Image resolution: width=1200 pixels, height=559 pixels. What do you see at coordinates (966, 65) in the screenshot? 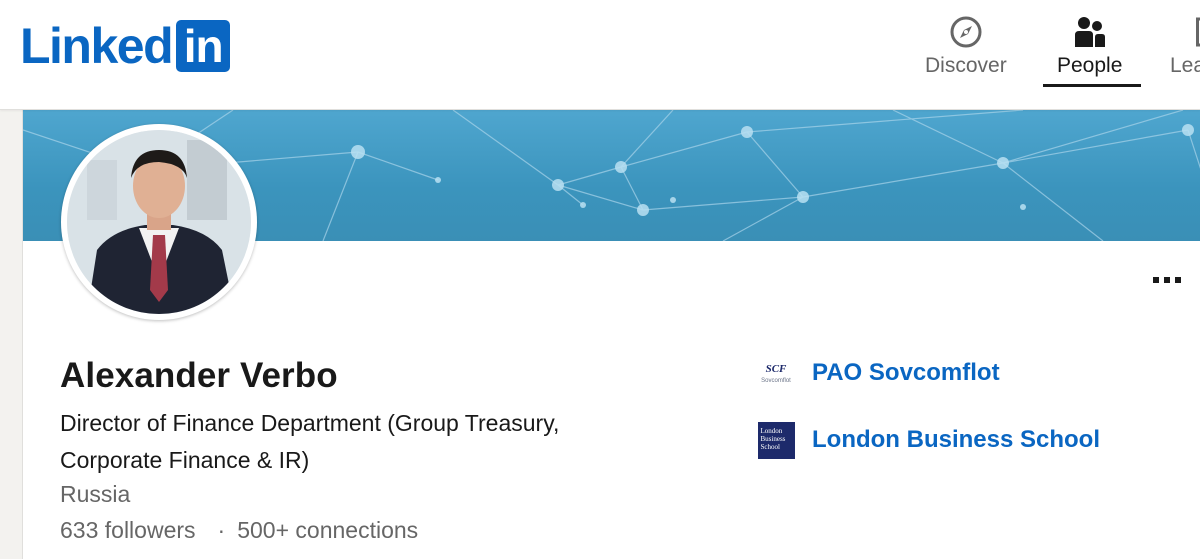
I see `nav-label-discover: Discover` at bounding box center [966, 65].